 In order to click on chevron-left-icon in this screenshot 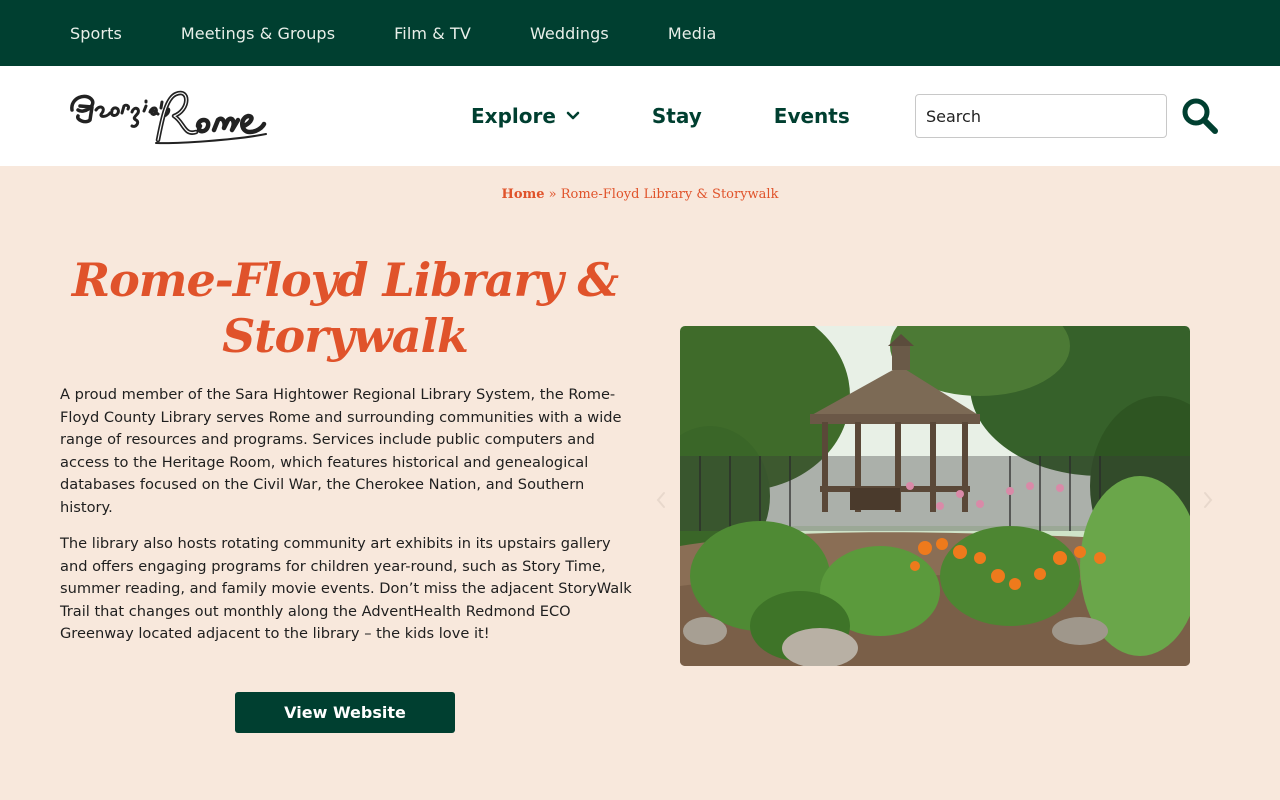, I will do `click(661, 500)`.